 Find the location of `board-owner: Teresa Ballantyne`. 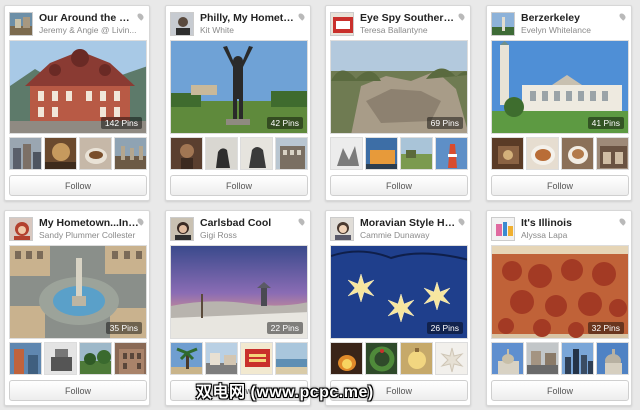

board-owner: Teresa Ballantyne is located at coordinates (415, 30).